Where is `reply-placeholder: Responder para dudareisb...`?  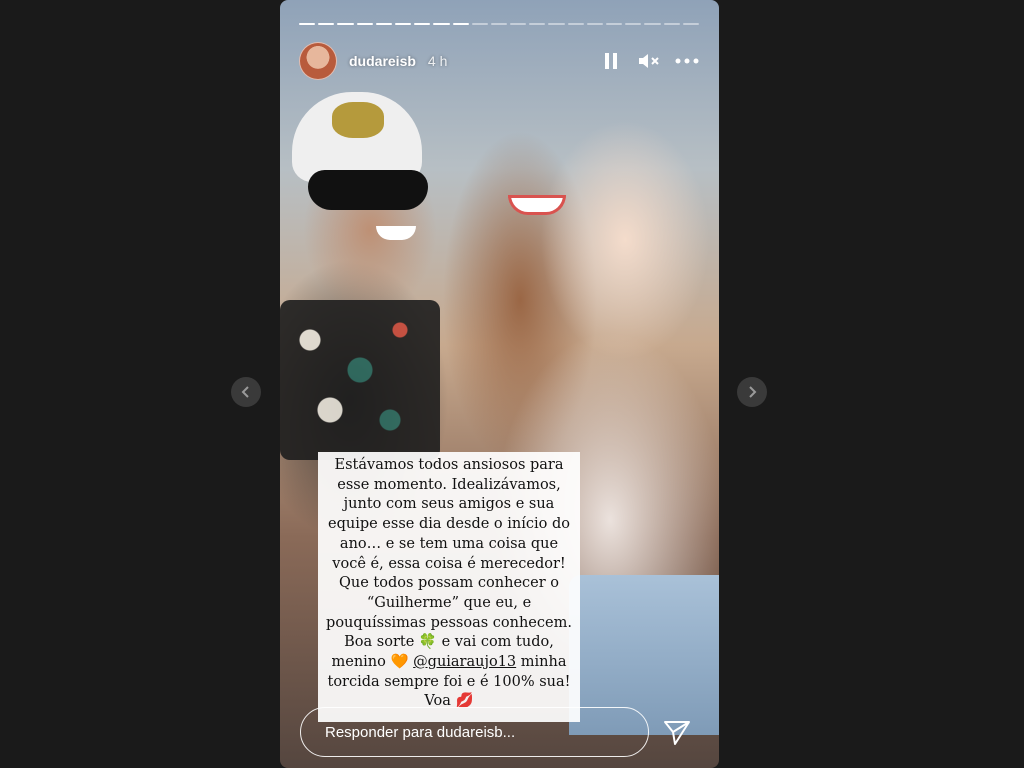
reply-placeholder: Responder para dudareisb... is located at coordinates (420, 732).